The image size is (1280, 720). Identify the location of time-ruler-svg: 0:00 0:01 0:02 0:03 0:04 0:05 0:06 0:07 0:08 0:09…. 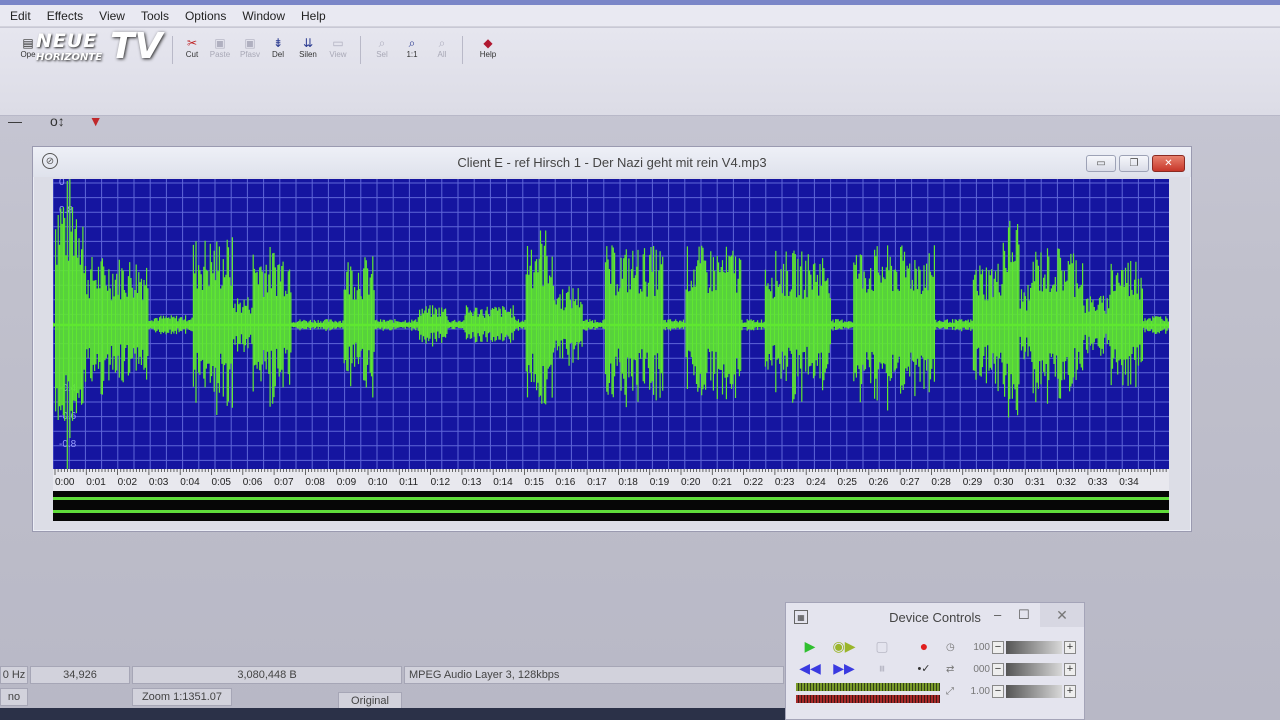
(610, 478).